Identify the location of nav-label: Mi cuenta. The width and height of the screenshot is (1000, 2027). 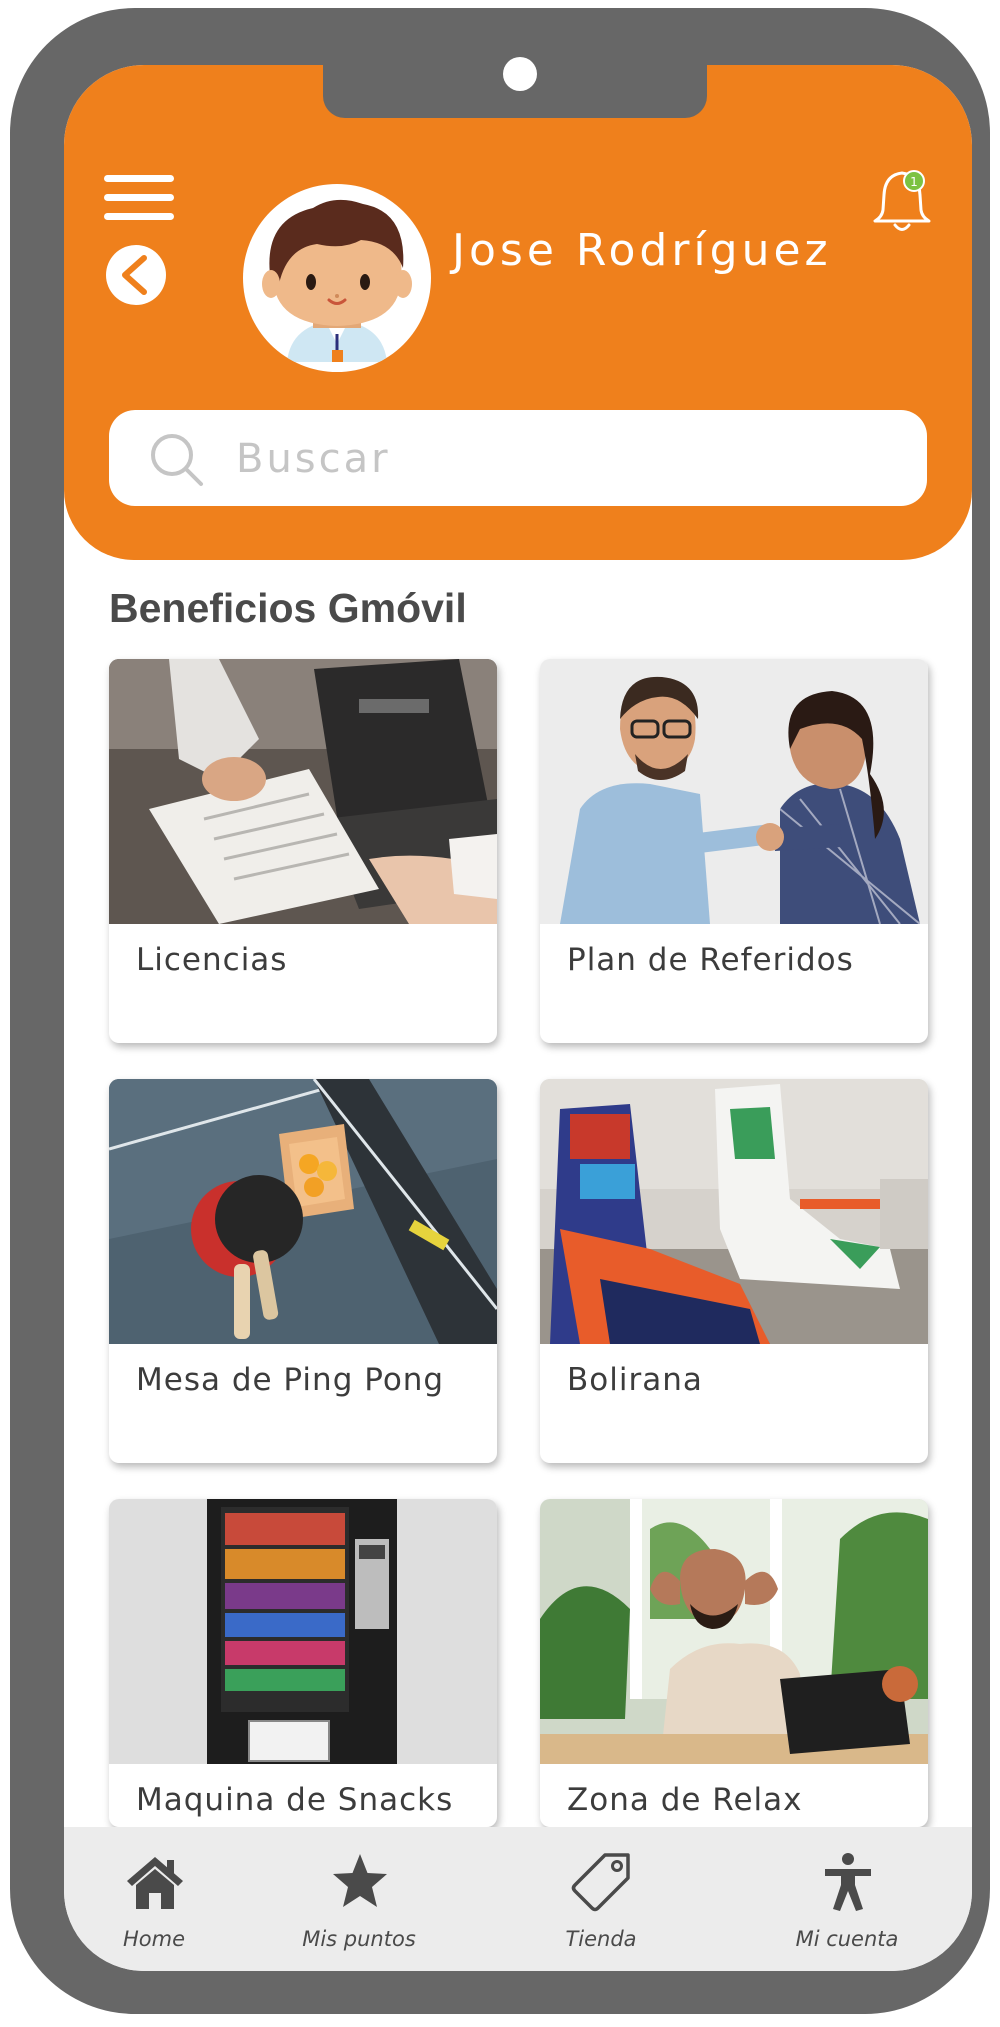
(847, 1939).